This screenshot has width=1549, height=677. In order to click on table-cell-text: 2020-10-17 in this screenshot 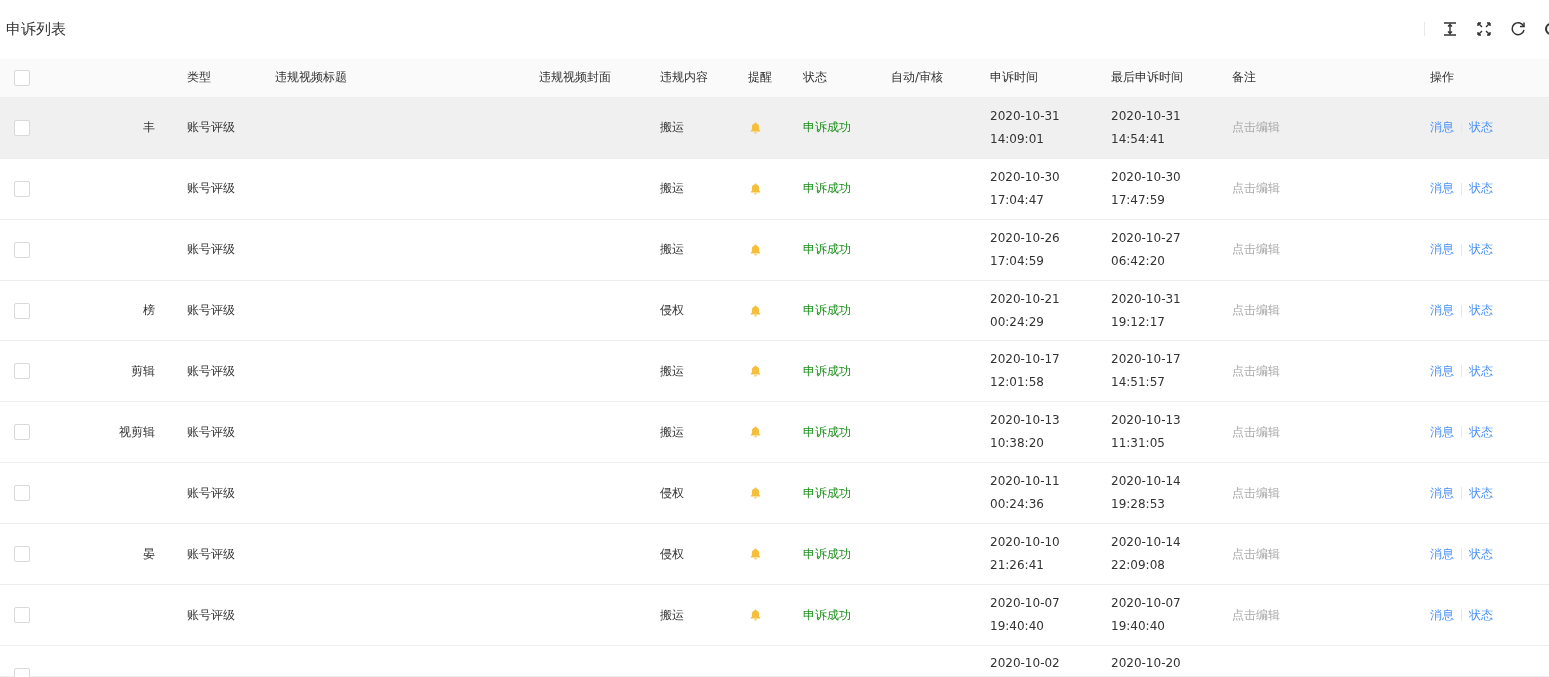, I will do `click(1146, 360)`.